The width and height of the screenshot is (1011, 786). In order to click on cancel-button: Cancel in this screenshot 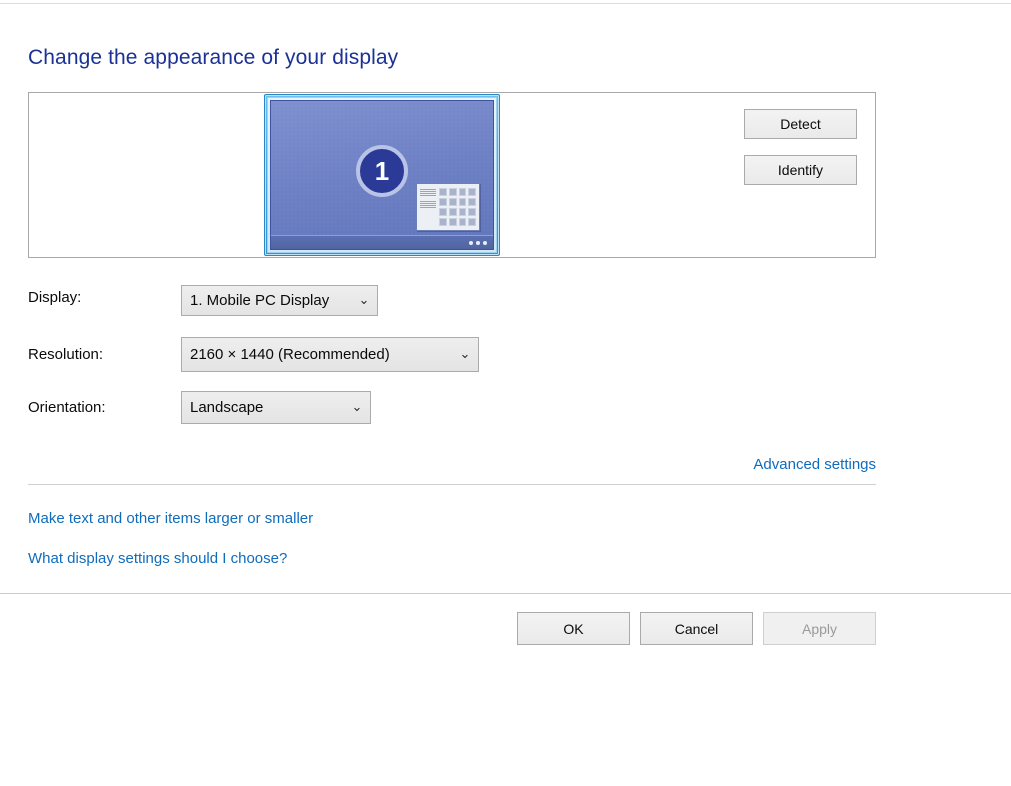, I will do `click(696, 628)`.